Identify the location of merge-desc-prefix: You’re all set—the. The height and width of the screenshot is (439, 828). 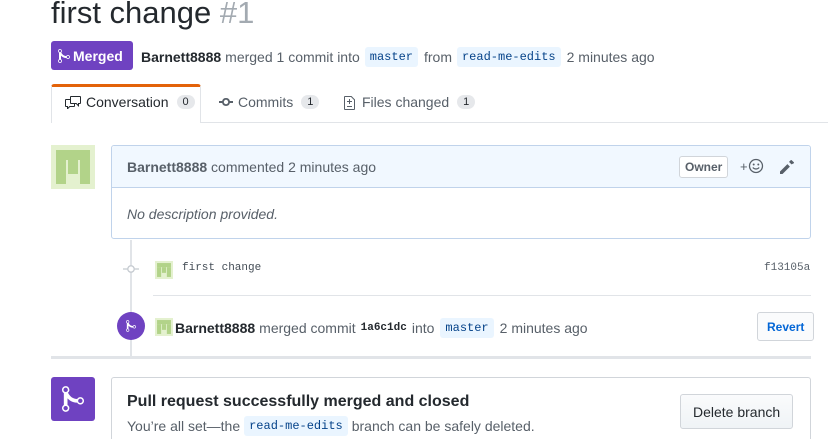
(184, 426).